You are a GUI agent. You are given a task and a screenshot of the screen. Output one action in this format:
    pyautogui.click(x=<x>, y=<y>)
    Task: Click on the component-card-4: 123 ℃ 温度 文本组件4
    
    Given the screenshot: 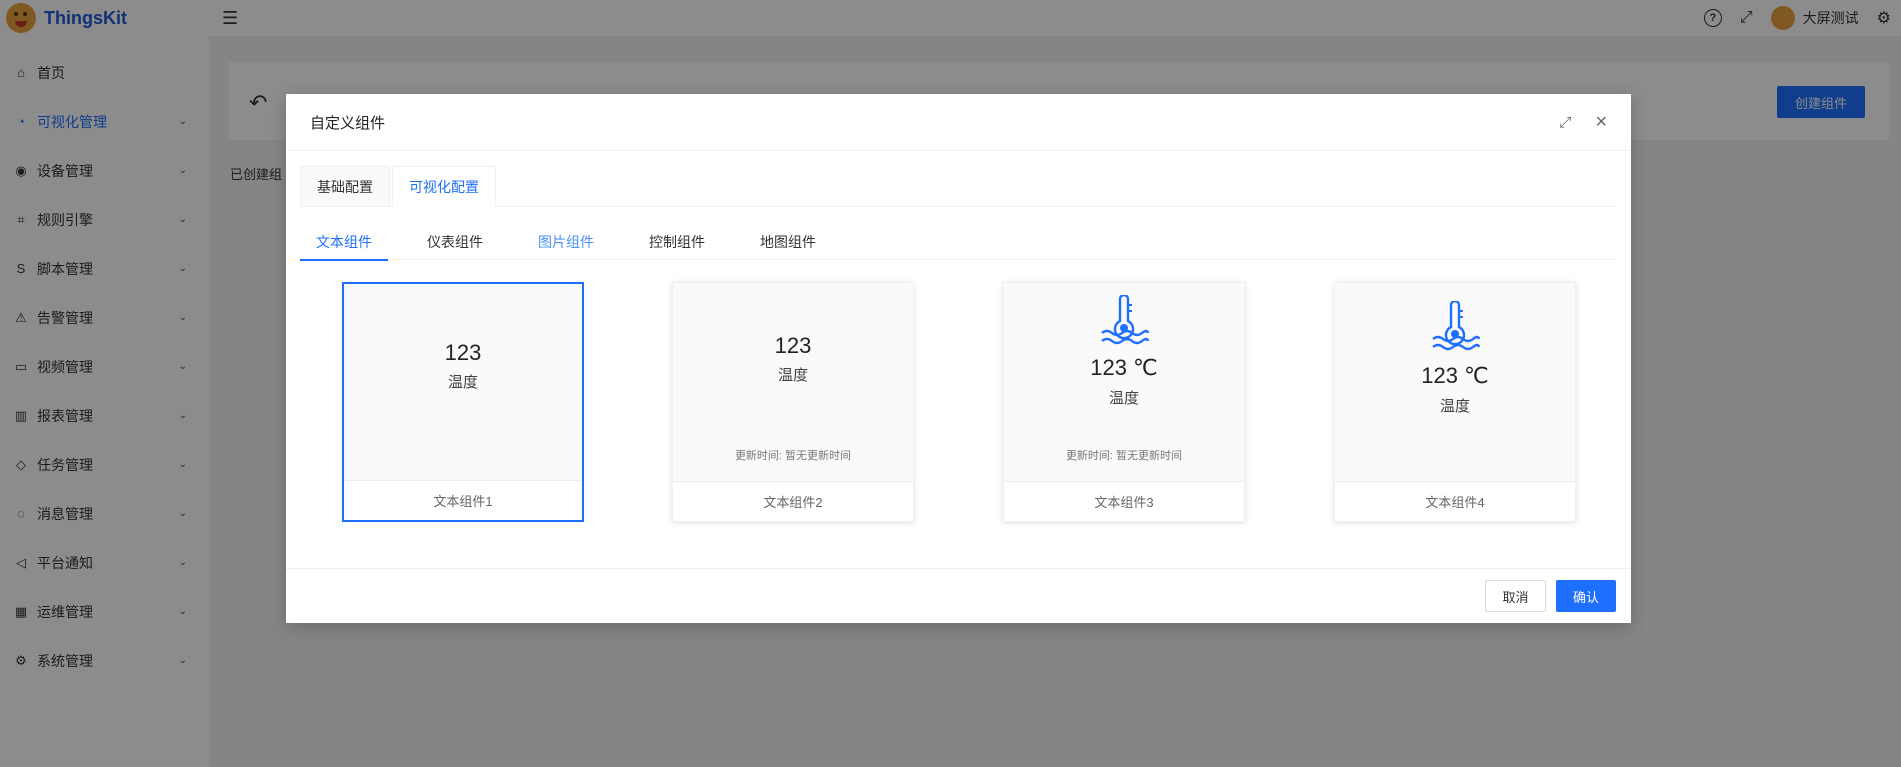 What is the action you would take?
    pyautogui.click(x=1455, y=402)
    